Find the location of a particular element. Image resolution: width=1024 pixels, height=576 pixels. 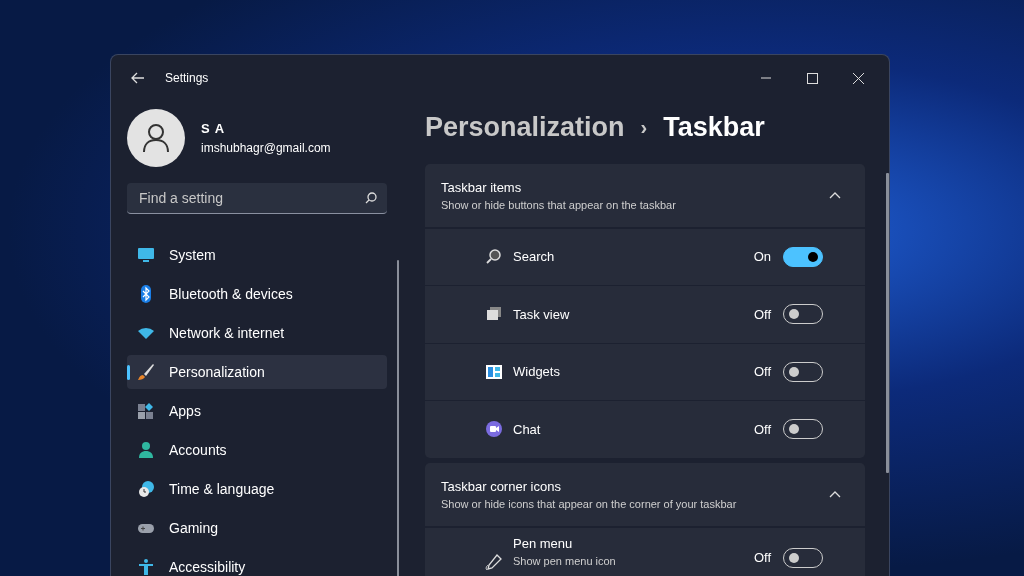

sidebar-item: Bluetooth & devices is located at coordinates (257, 294).